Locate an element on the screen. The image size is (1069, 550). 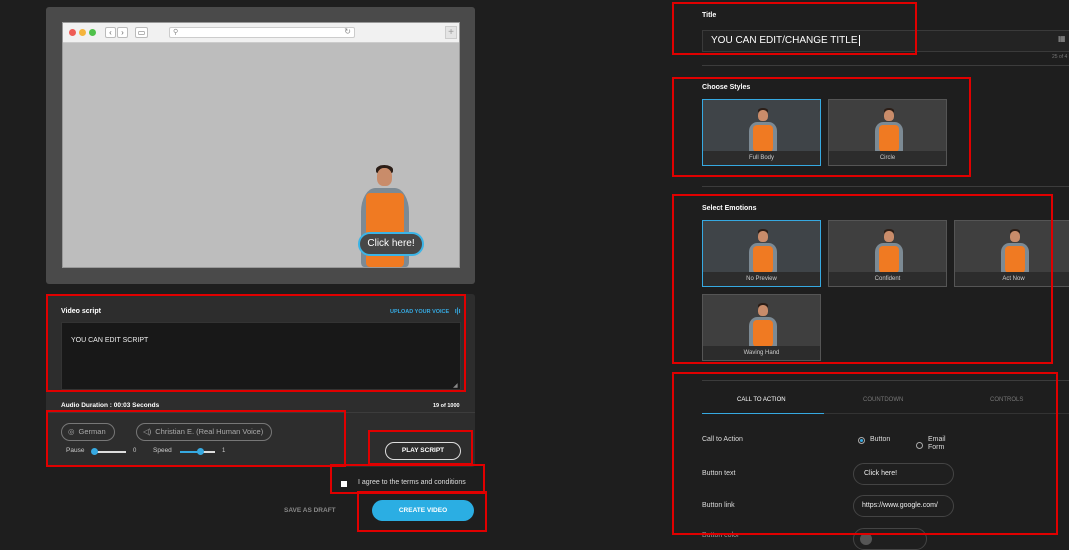
pause-slider-knob is located at coordinates (94, 451).